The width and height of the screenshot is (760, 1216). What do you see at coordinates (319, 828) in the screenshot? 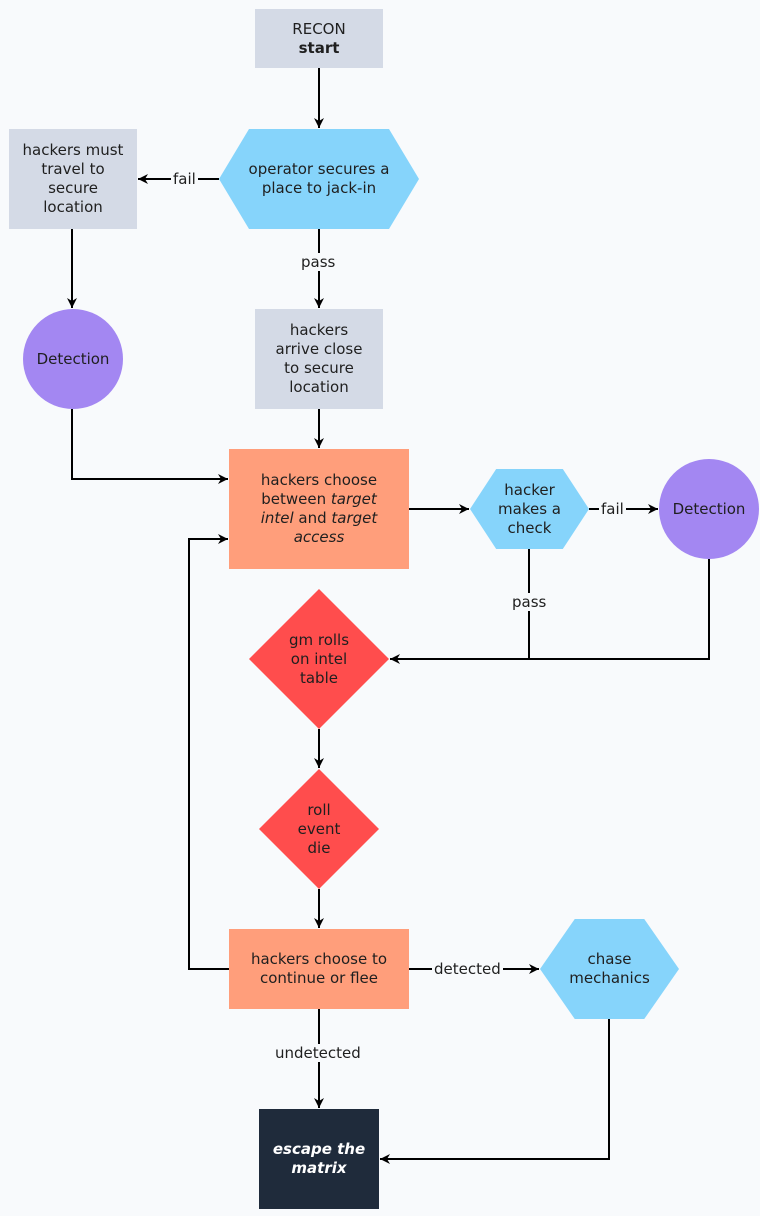
I see `event-die-text: roll event die` at bounding box center [319, 828].